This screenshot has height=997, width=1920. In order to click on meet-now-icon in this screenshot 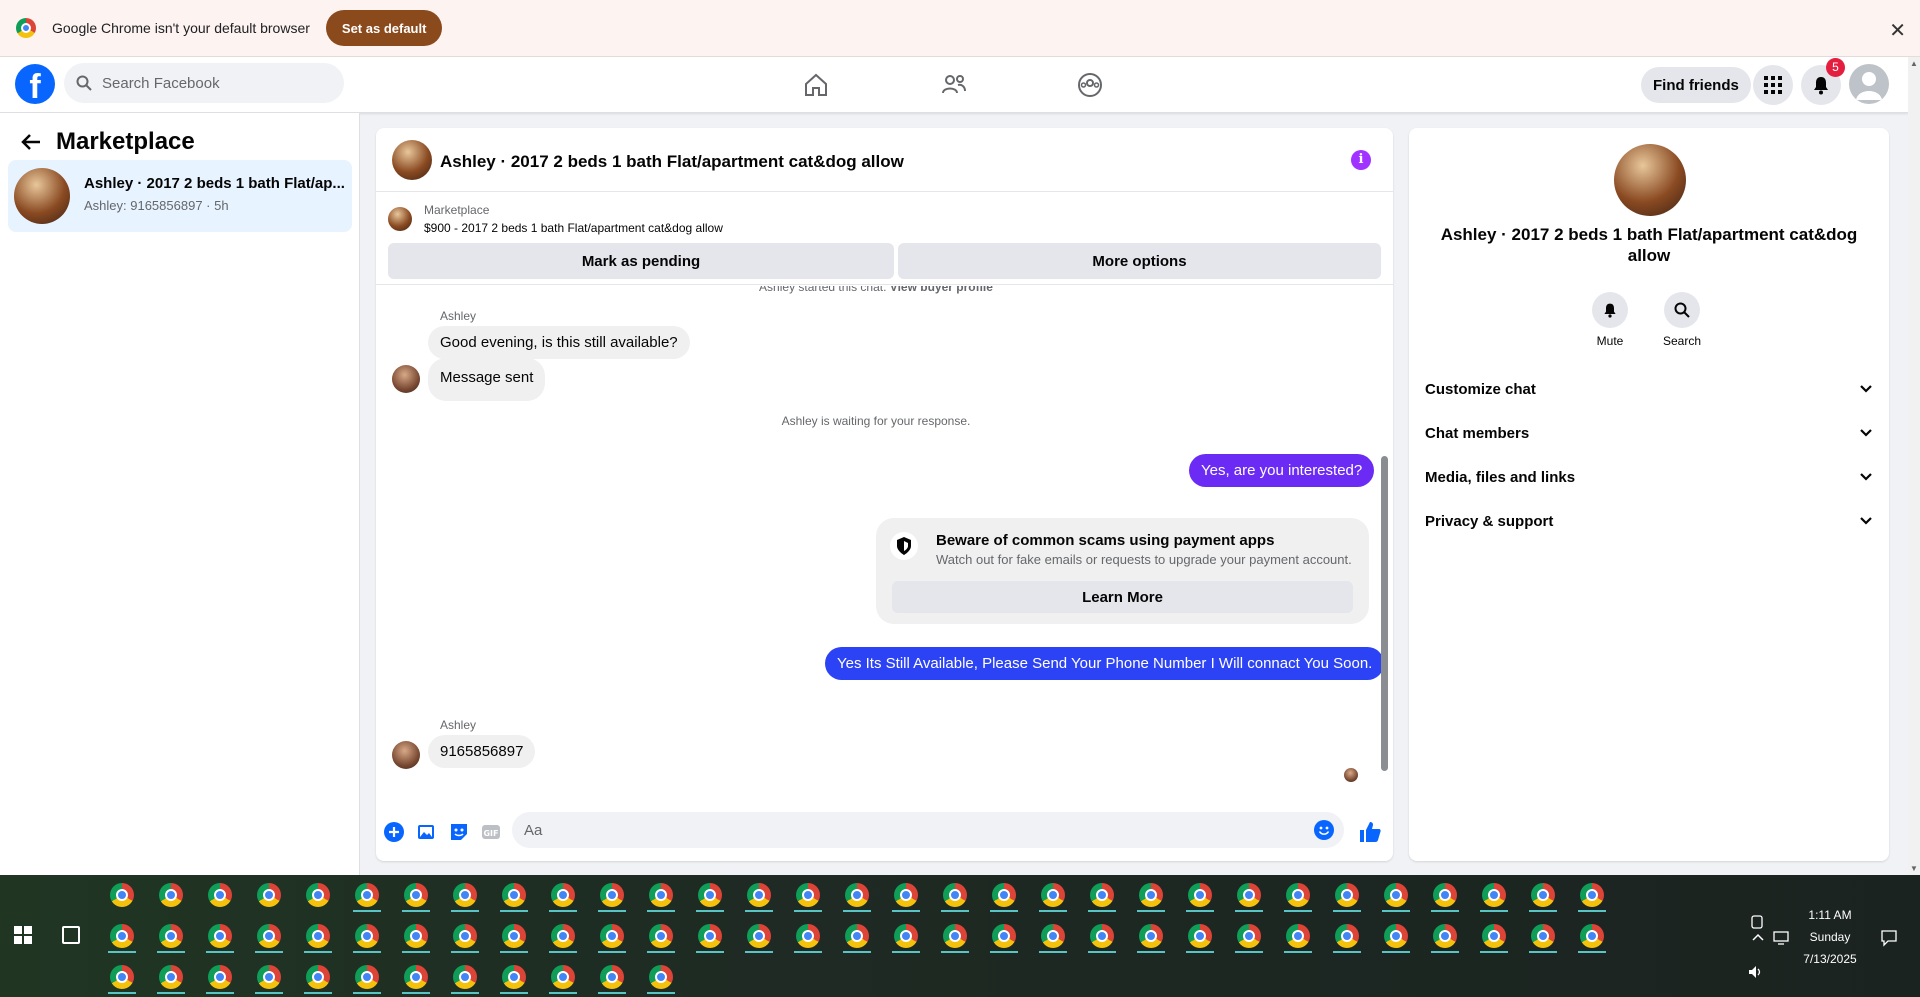, I will do `click(1757, 922)`.